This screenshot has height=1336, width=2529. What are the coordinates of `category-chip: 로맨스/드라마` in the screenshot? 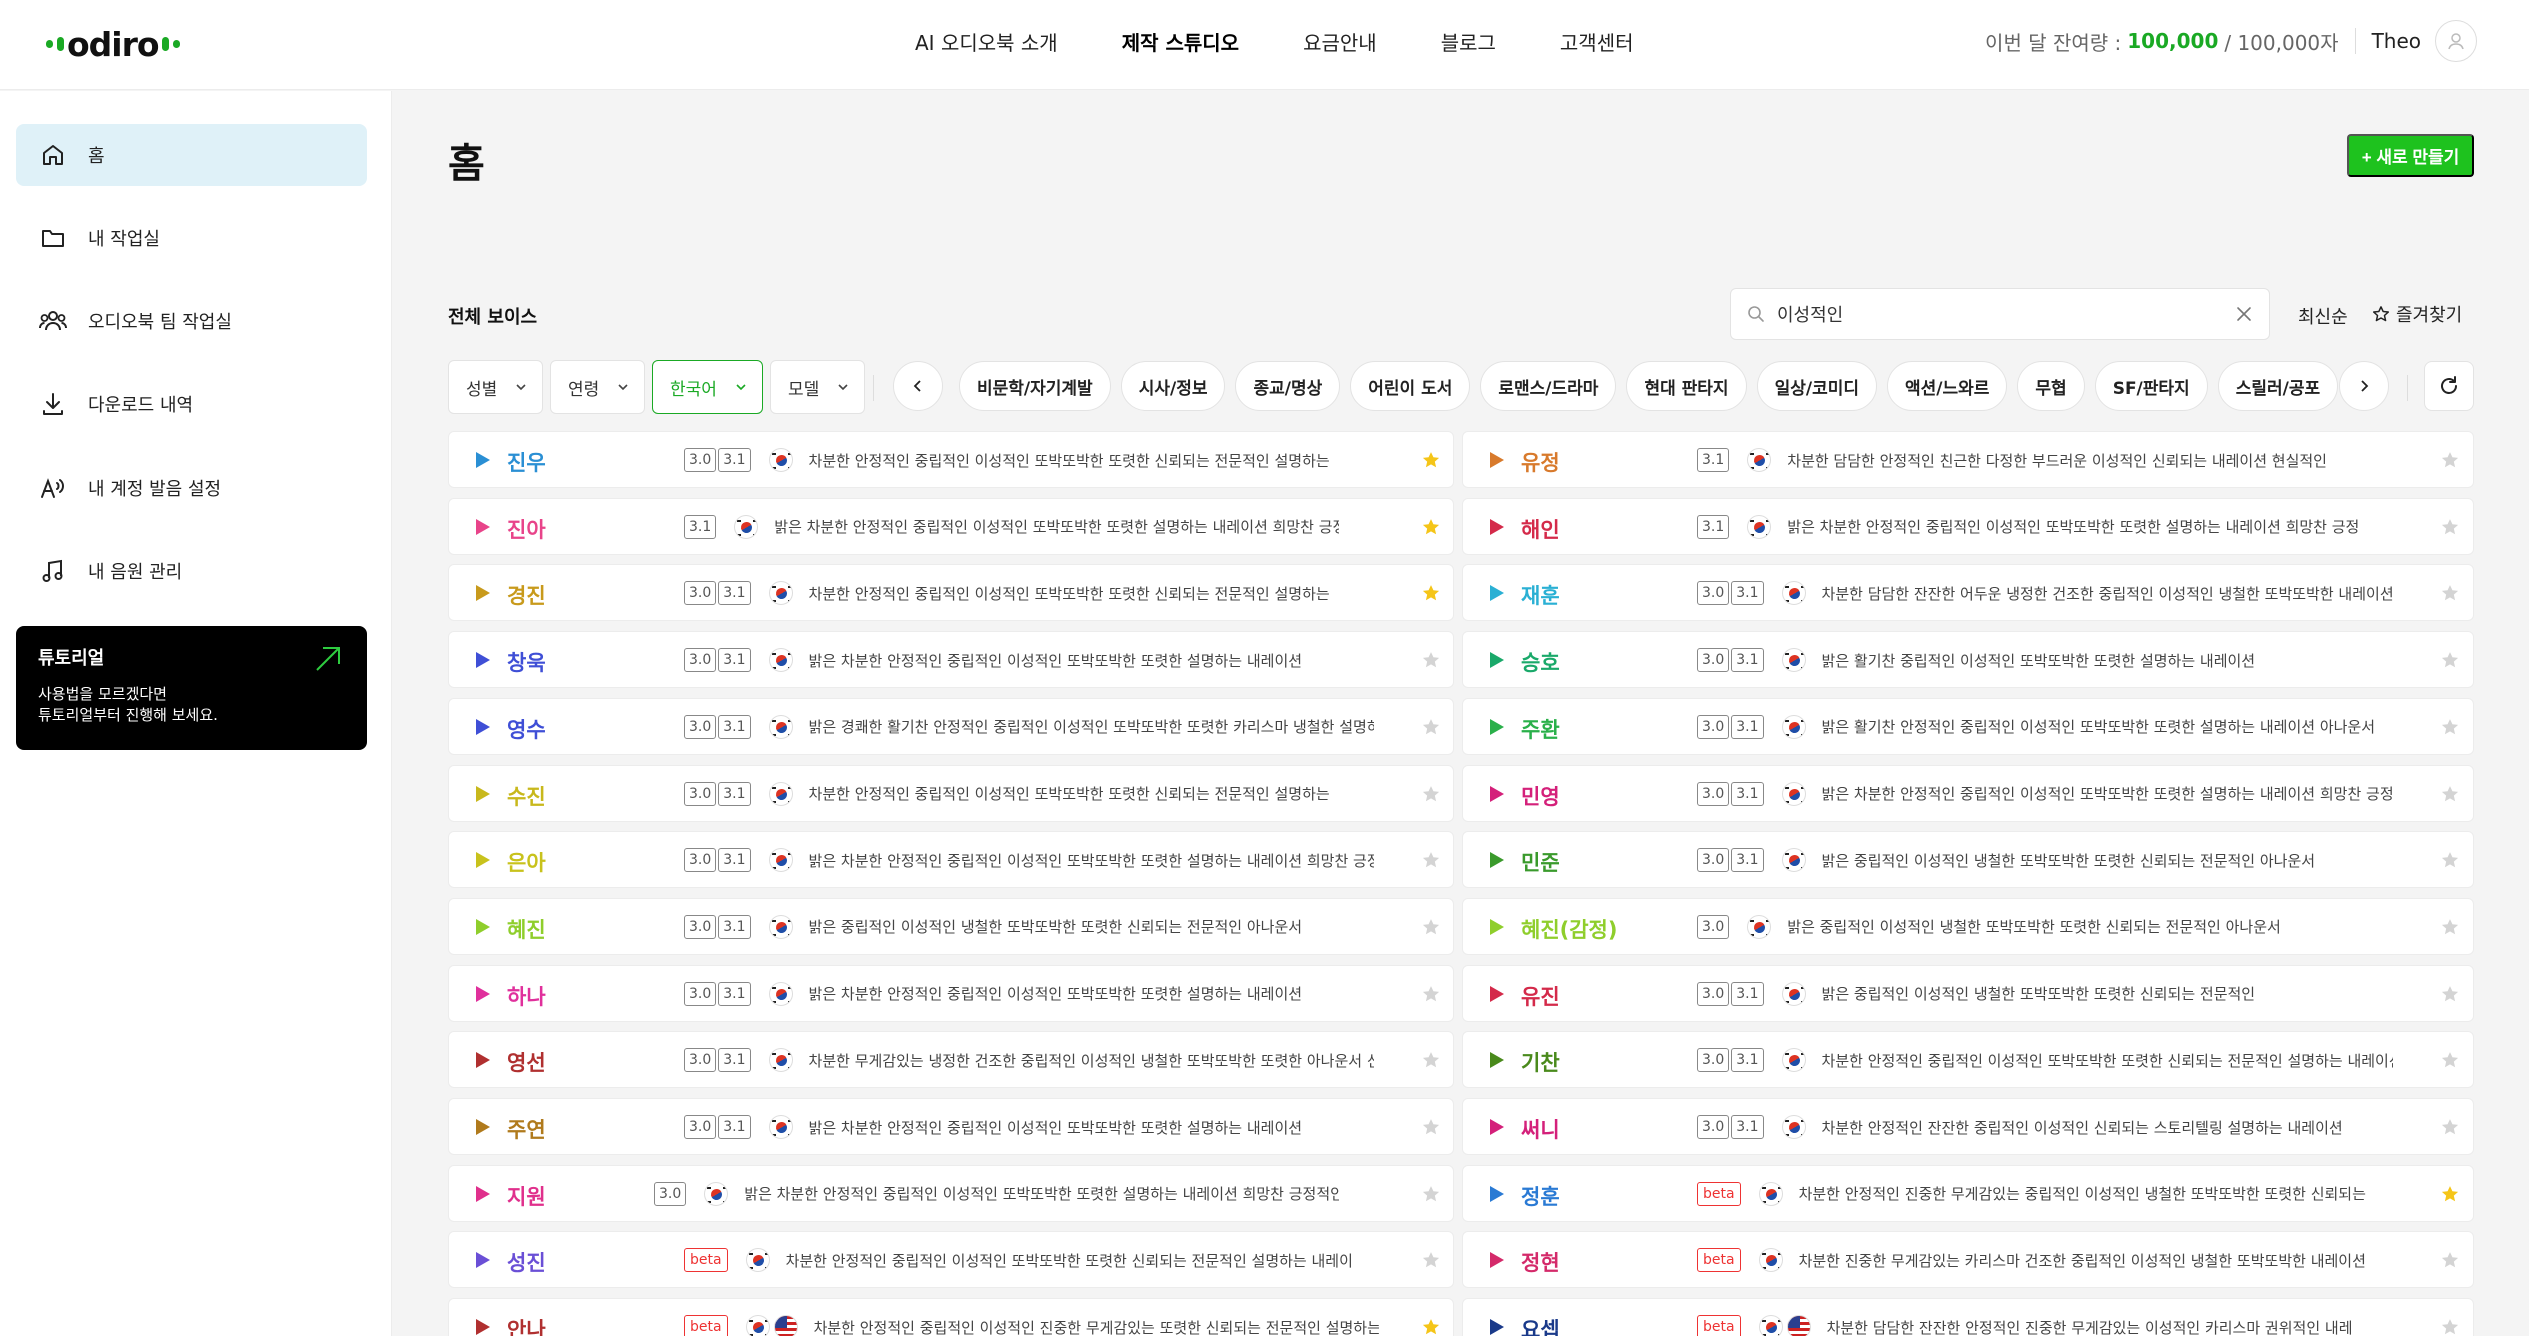 It's located at (1548, 386).